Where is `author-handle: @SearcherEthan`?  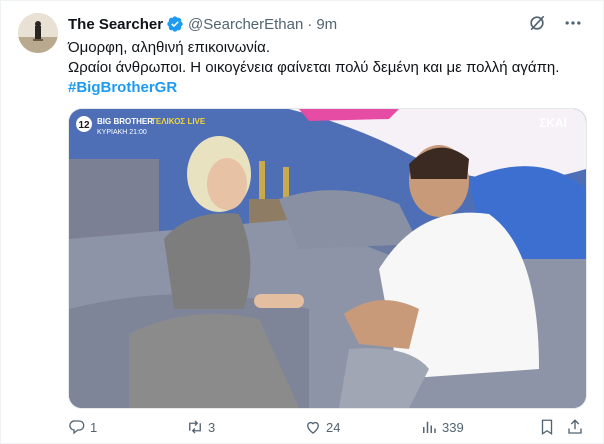
author-handle: @SearcherEthan is located at coordinates (245, 24).